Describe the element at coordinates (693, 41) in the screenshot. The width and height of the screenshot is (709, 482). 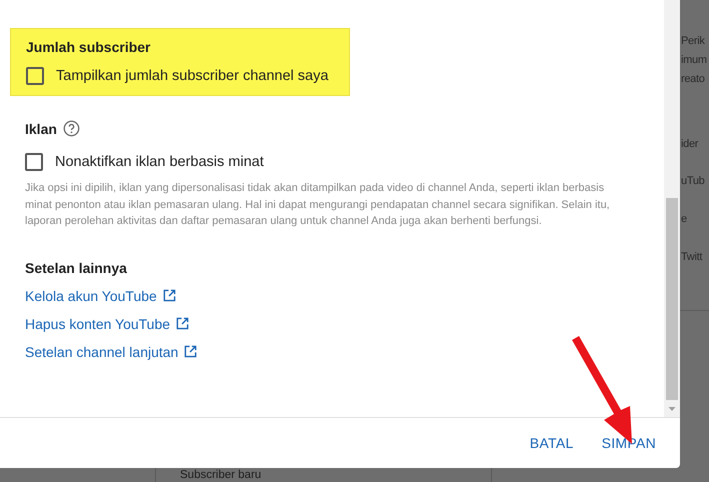
I see `background-text: Perik` at that location.